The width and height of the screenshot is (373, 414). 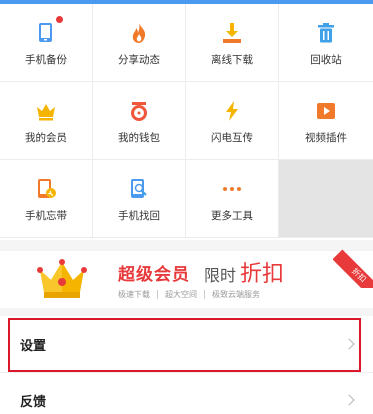 What do you see at coordinates (232, 189) in the screenshot?
I see `more-dots-icon` at bounding box center [232, 189].